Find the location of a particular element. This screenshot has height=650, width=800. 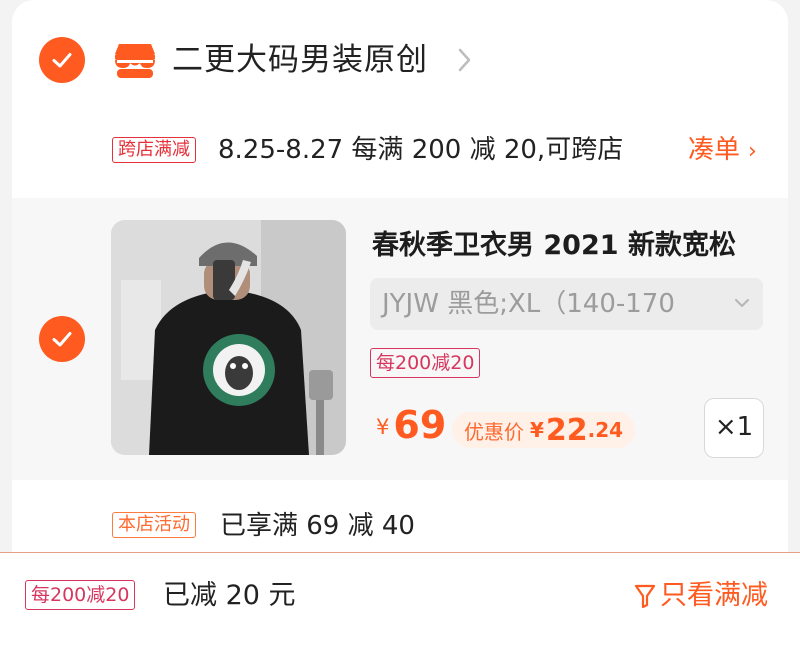

sku-selector: JYJW 黑色;XL（140-170 is located at coordinates (566, 304).